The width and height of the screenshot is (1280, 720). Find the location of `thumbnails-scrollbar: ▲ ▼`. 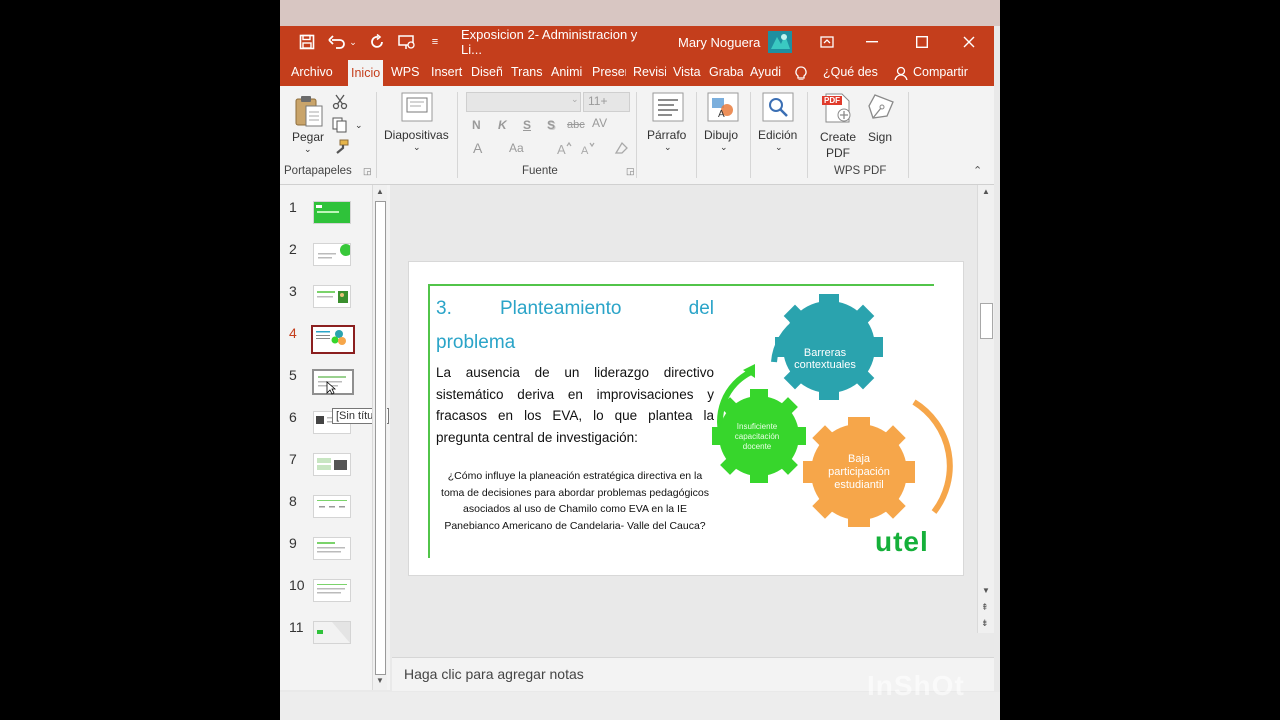

thumbnails-scrollbar: ▲ ▼ is located at coordinates (379, 437).